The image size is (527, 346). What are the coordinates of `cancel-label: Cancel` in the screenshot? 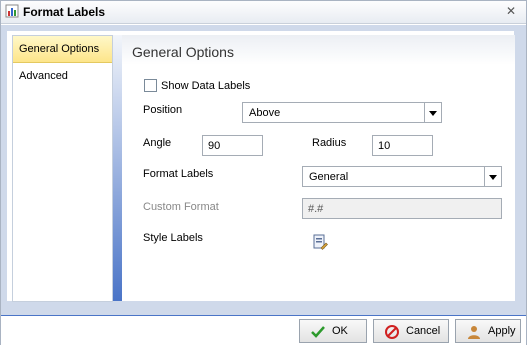 It's located at (423, 331).